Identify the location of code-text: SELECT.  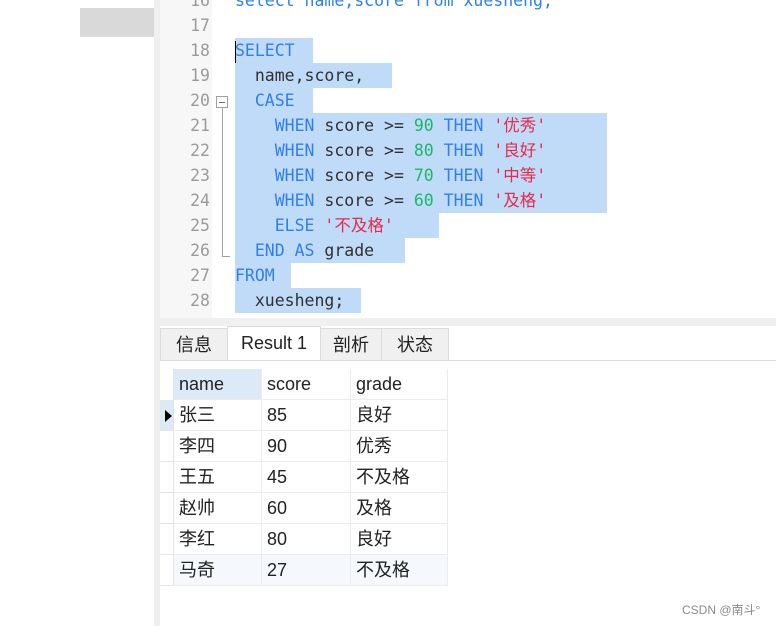
(265, 50).